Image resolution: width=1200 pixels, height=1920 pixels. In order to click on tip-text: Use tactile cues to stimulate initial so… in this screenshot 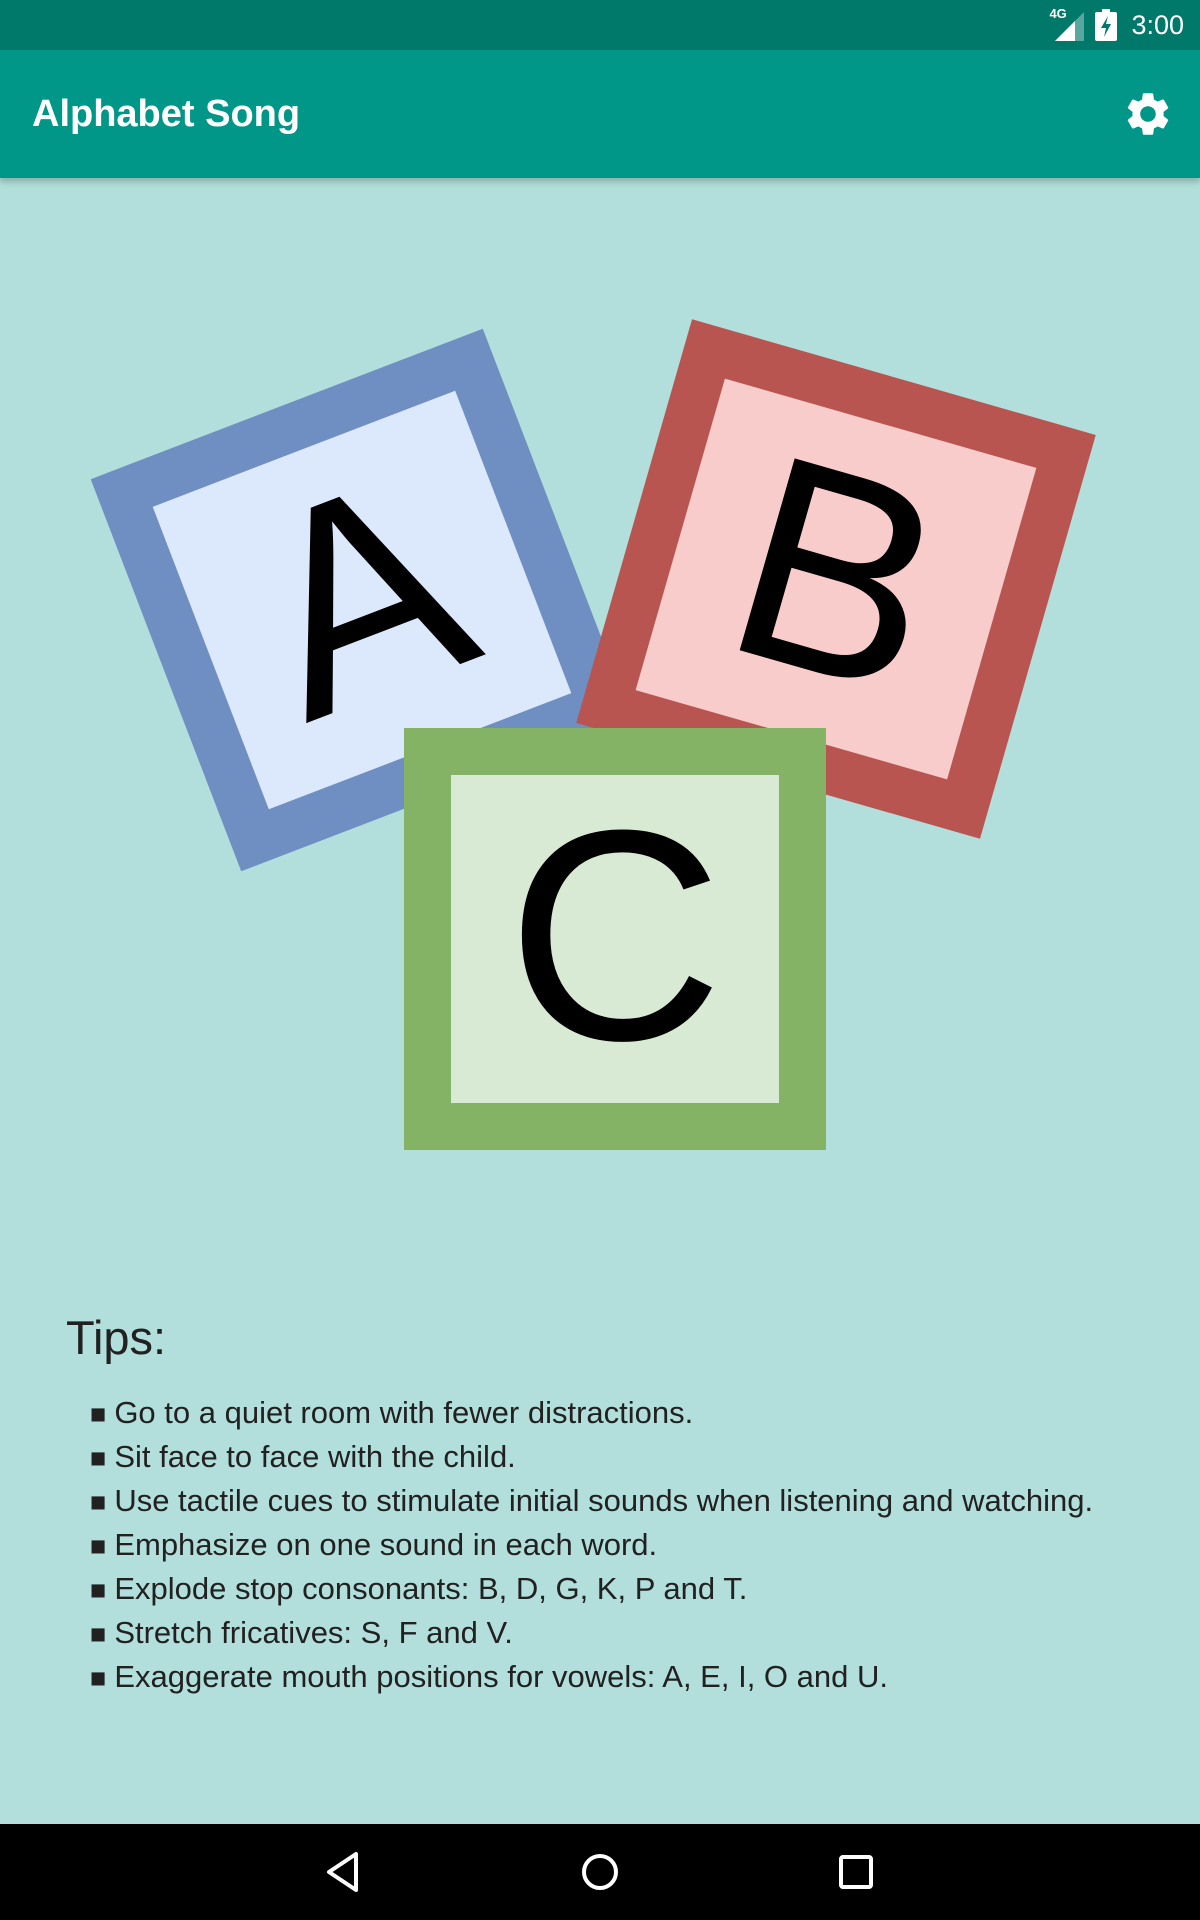, I will do `click(604, 1500)`.